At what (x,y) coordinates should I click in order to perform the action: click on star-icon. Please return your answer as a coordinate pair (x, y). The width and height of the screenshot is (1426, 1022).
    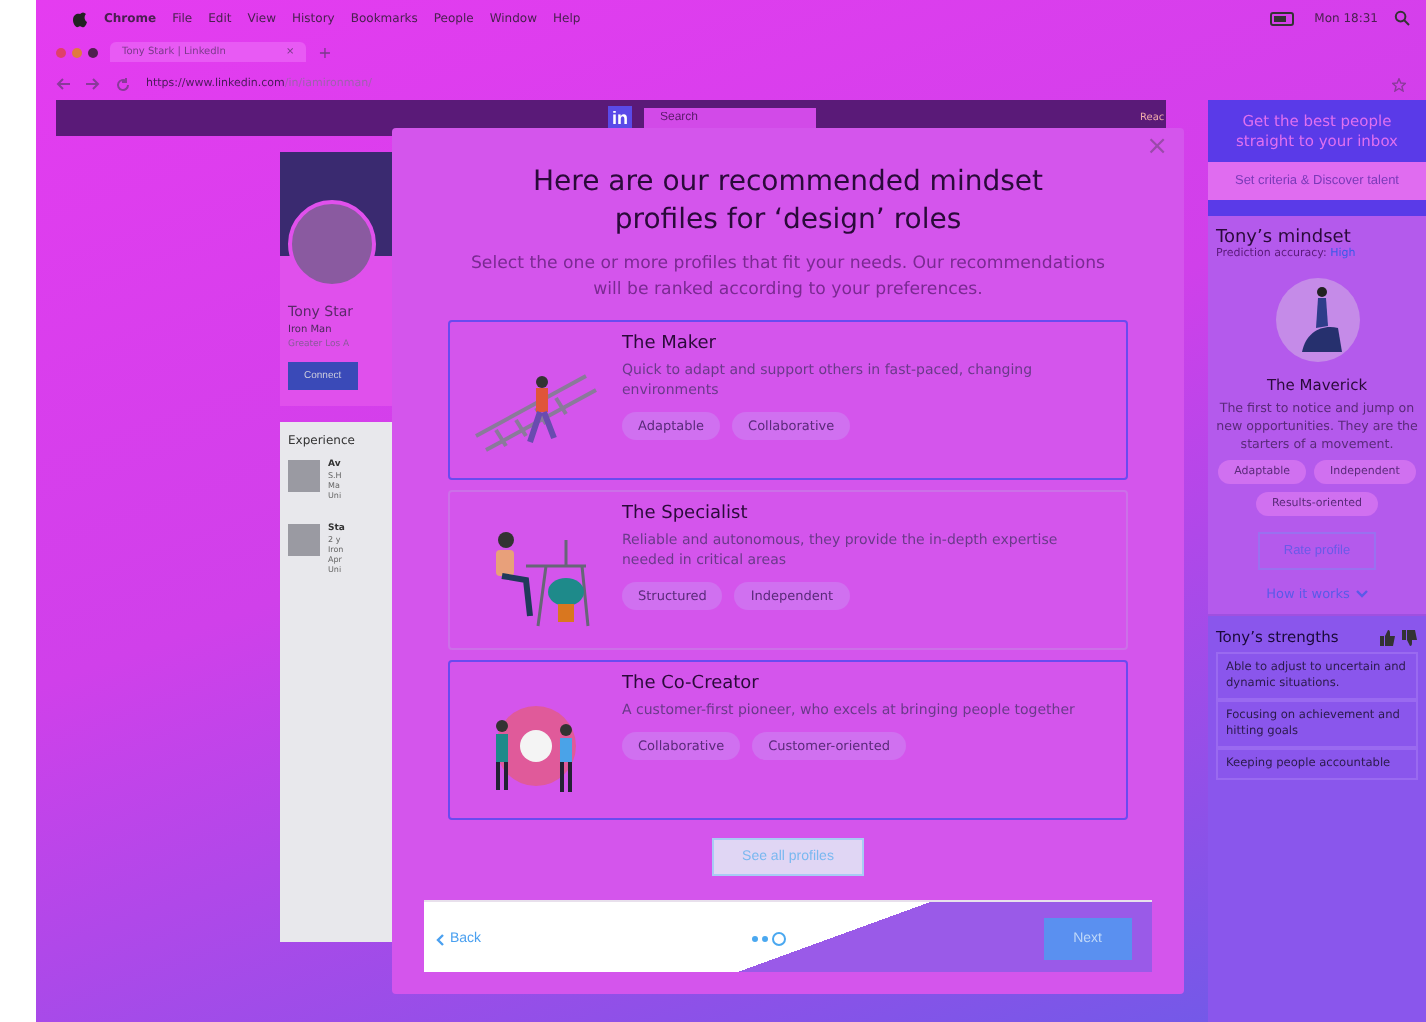
    Looking at the image, I should click on (1399, 84).